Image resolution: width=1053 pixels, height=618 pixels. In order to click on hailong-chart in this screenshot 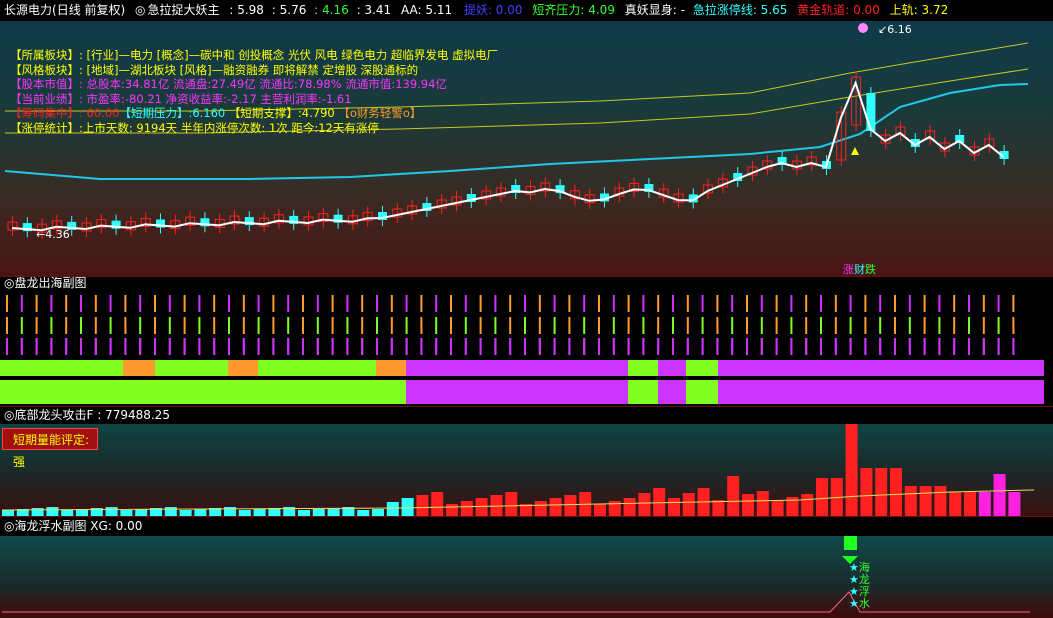, I will do `click(516, 574)`.